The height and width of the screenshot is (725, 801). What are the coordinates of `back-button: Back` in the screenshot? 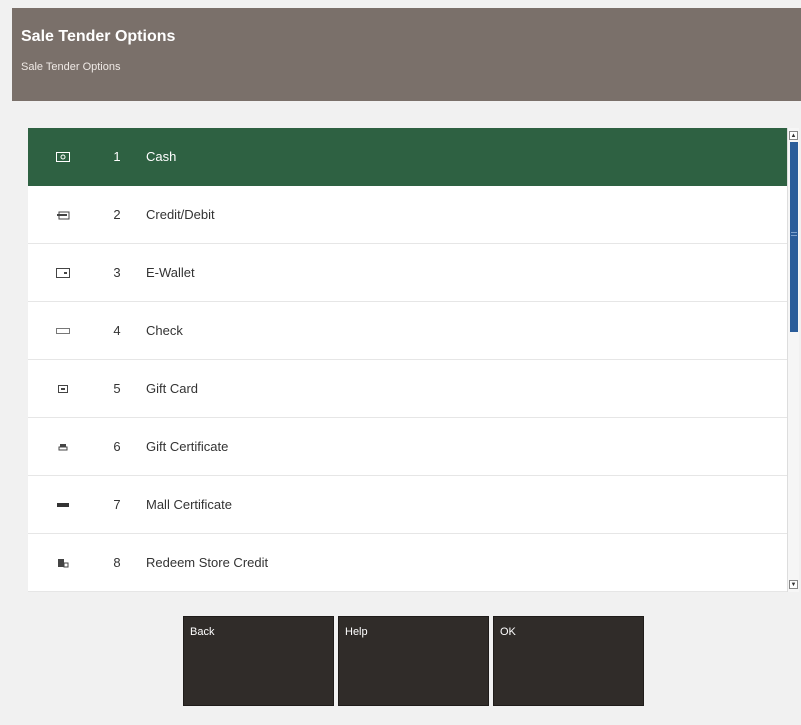 It's located at (258, 661).